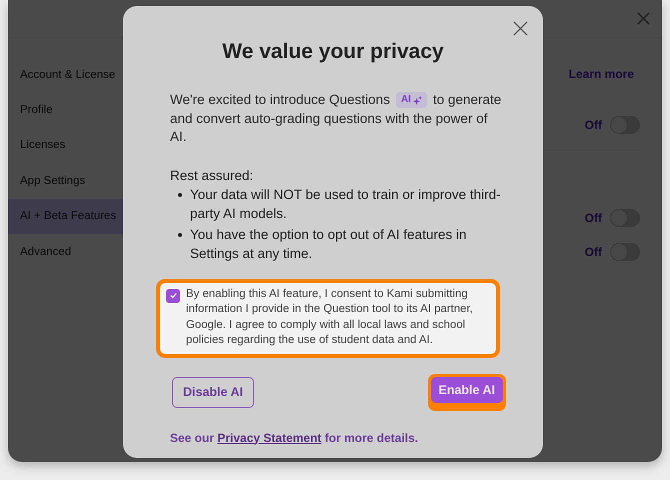 This screenshot has height=480, width=670. What do you see at coordinates (65, 252) in the screenshot?
I see `sidebar-item: Advanced` at bounding box center [65, 252].